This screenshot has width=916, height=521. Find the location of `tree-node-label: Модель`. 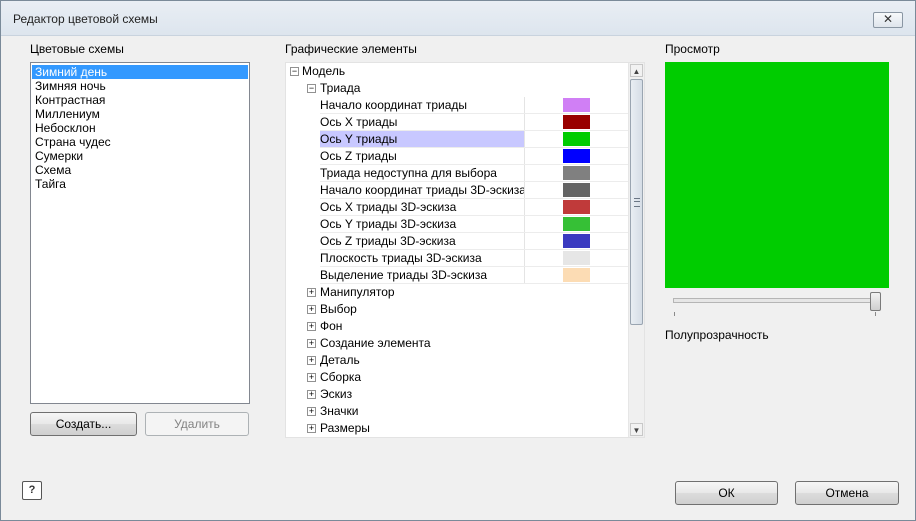

tree-node-label: Модель is located at coordinates (324, 71).